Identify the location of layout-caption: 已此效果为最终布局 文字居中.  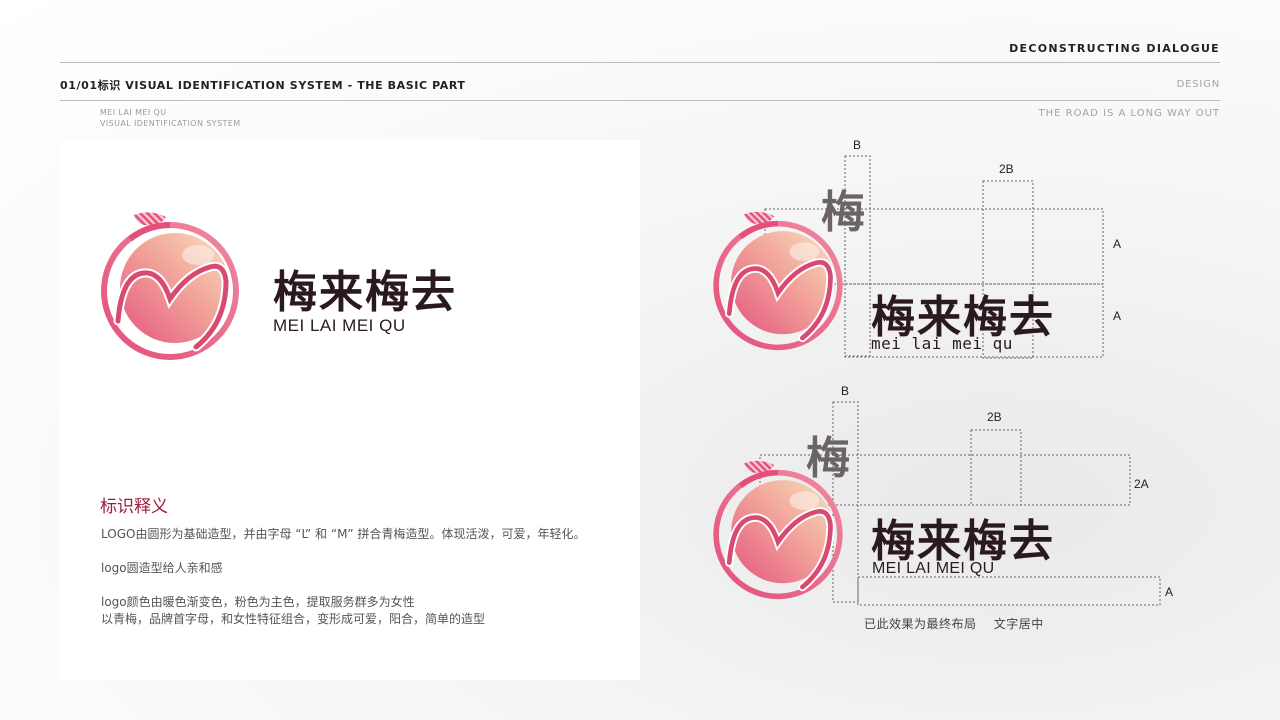
(954, 624).